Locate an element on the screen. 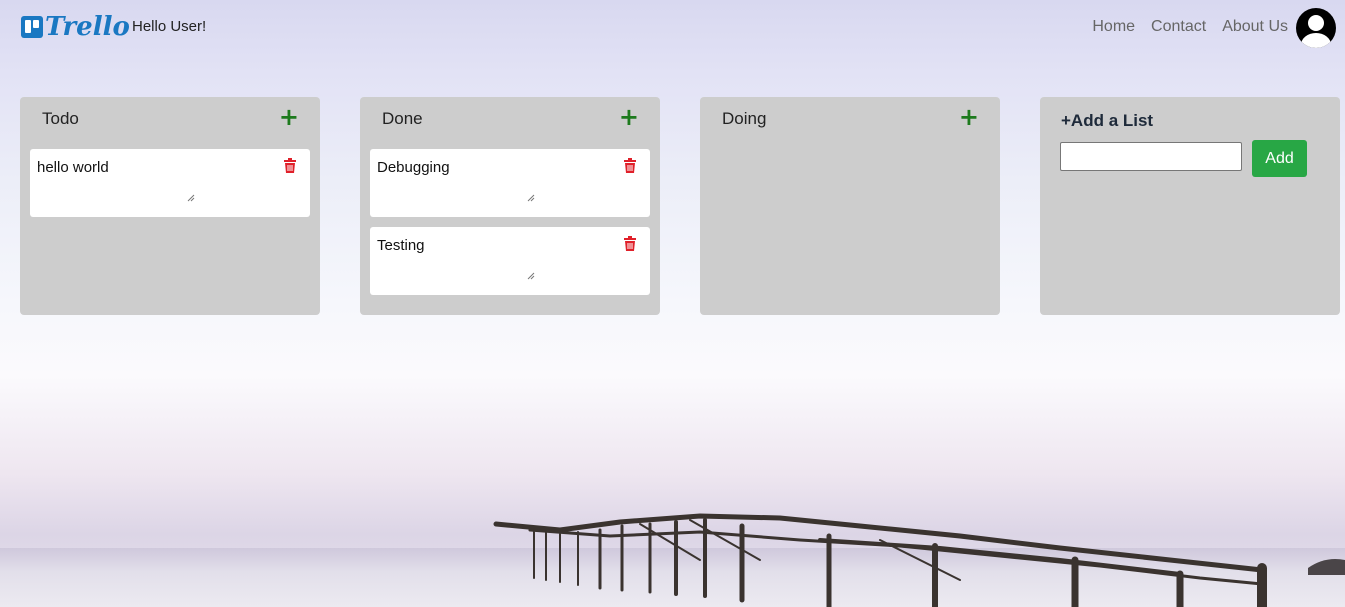 This screenshot has width=1345, height=607. nav-links: Home Contact About Us is located at coordinates (1190, 27).